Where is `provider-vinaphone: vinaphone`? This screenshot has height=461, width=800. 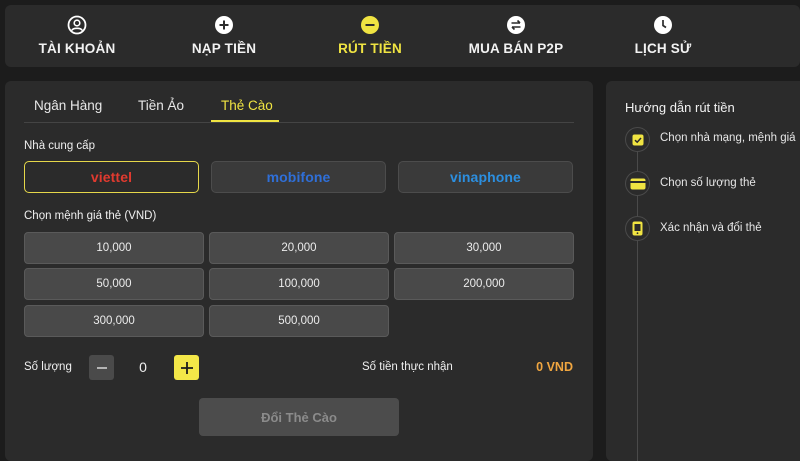
provider-vinaphone: vinaphone is located at coordinates (485, 177).